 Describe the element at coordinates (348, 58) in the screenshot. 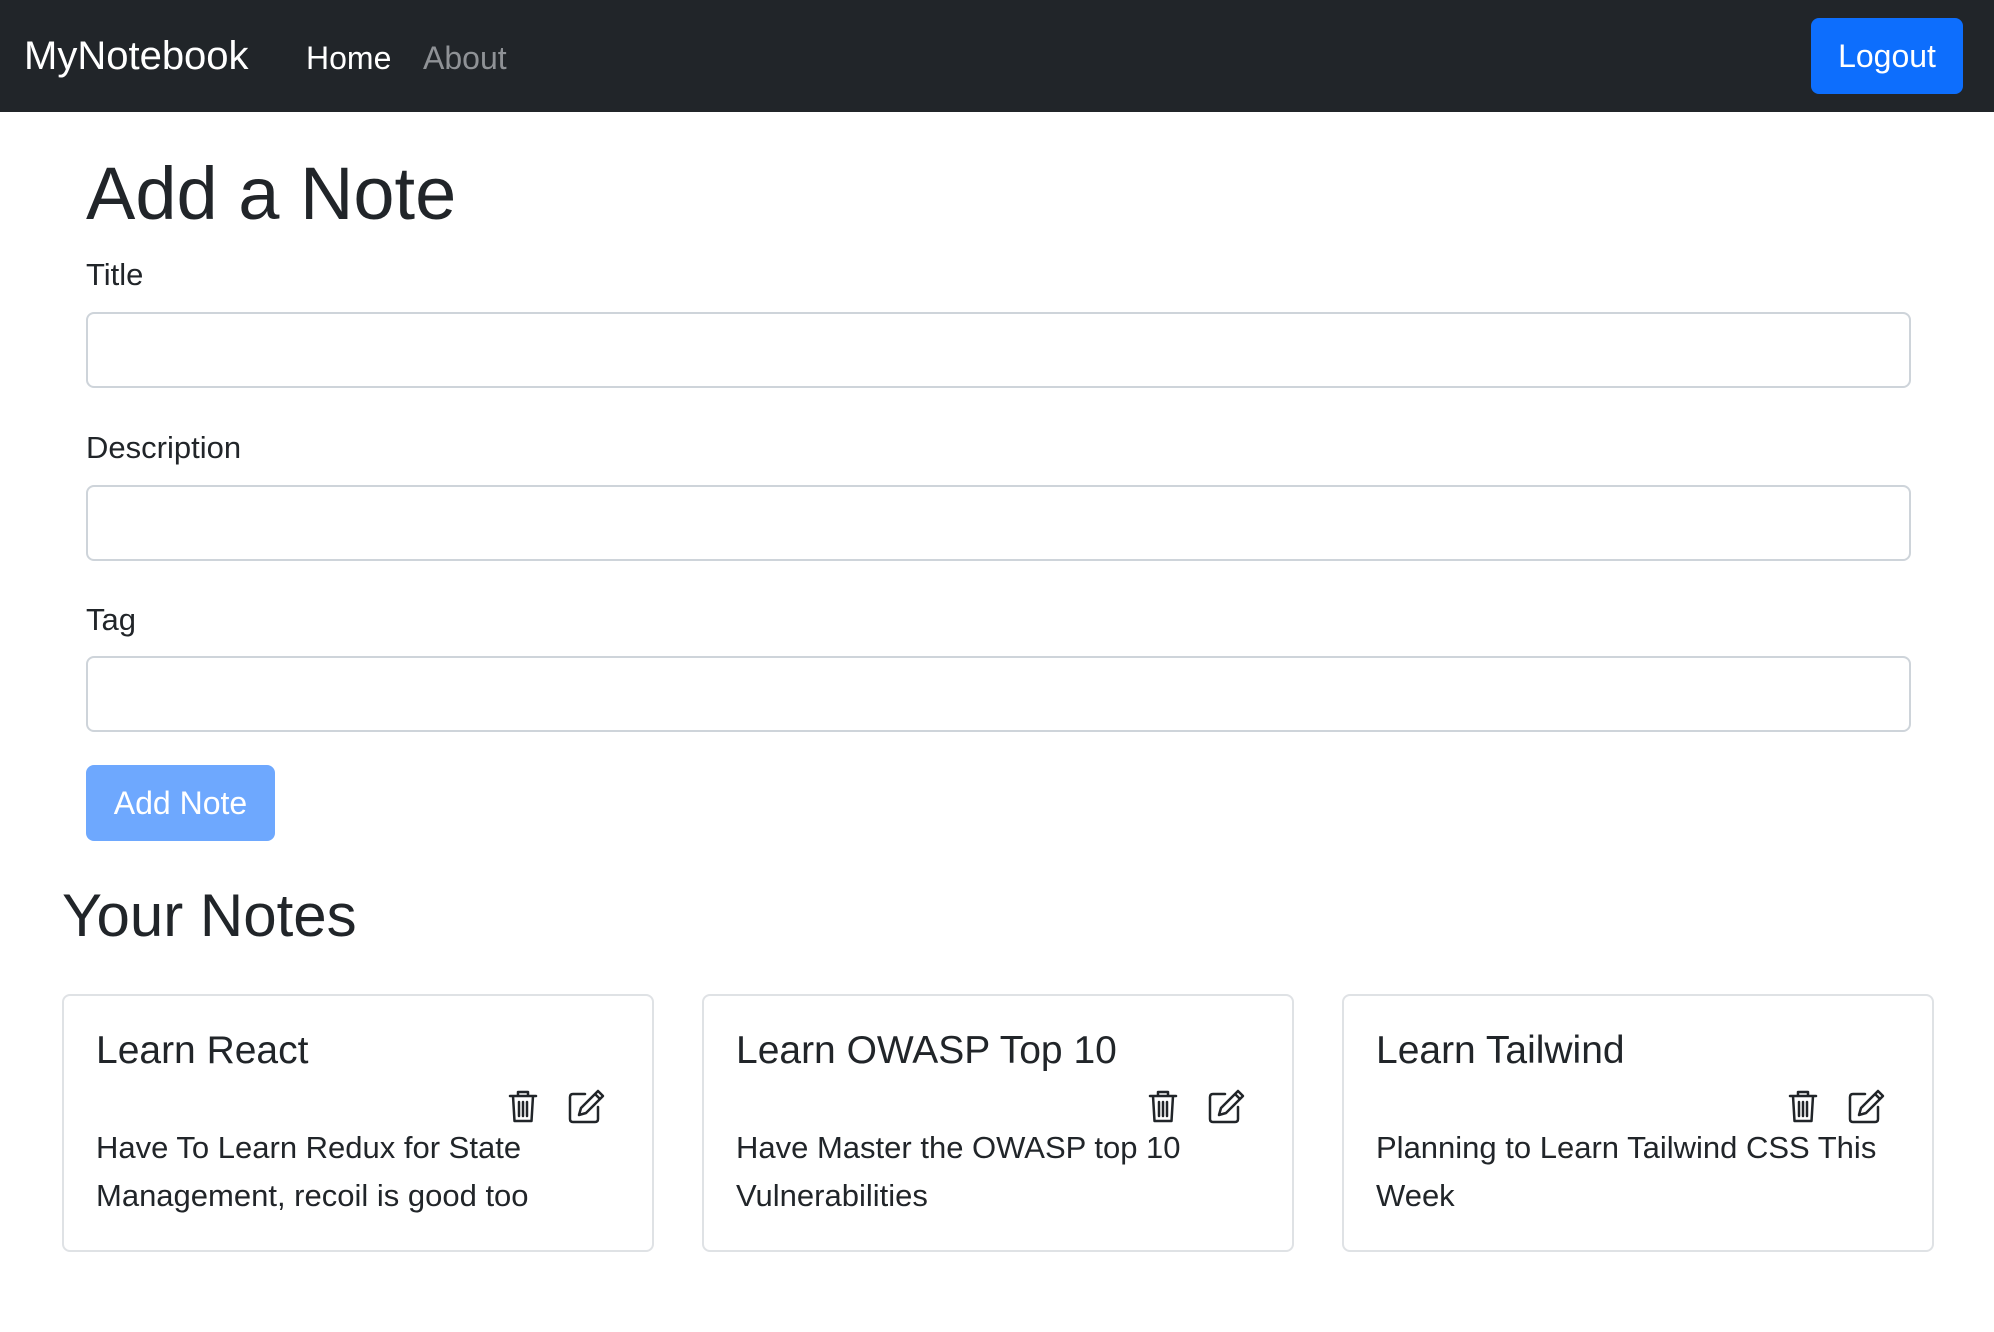

I see `nav-link-home: Home` at that location.